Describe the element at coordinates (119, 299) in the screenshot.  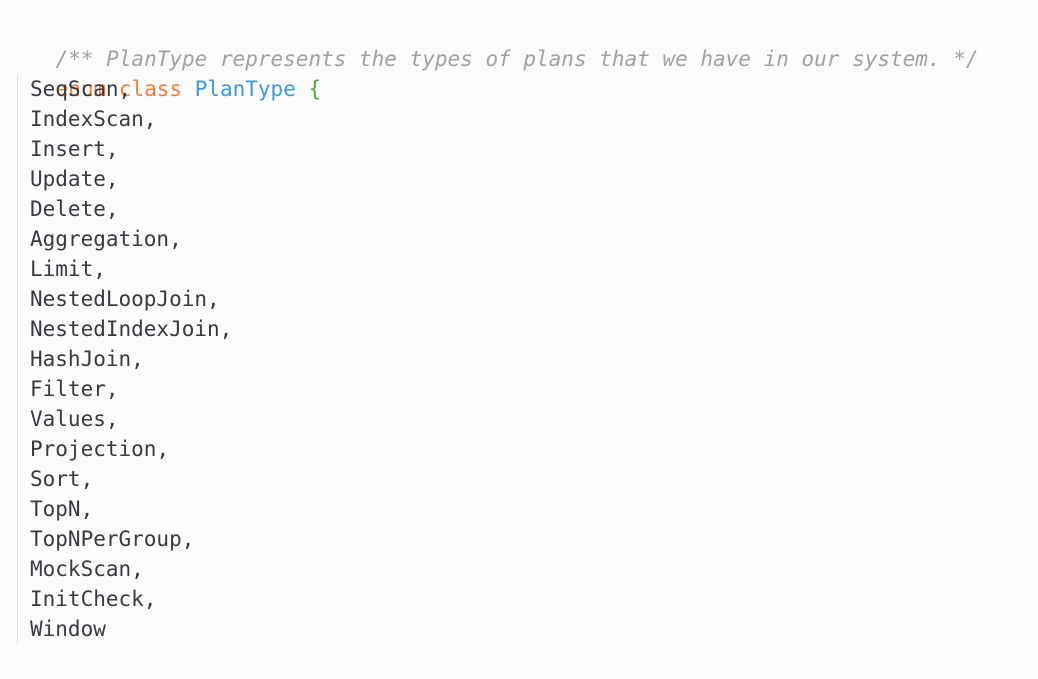
I see `enum-member-name: NestedLoopJoin` at that location.